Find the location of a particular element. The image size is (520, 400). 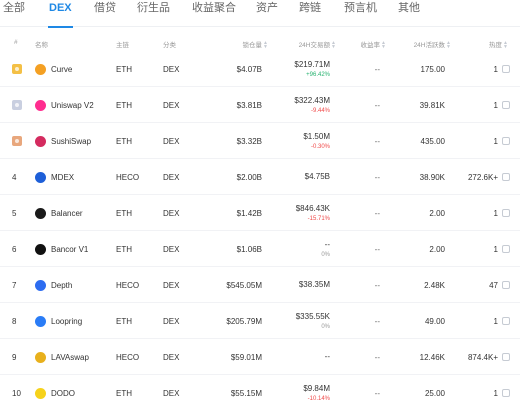

protocol-name: SushiSwap is located at coordinates (71, 141).